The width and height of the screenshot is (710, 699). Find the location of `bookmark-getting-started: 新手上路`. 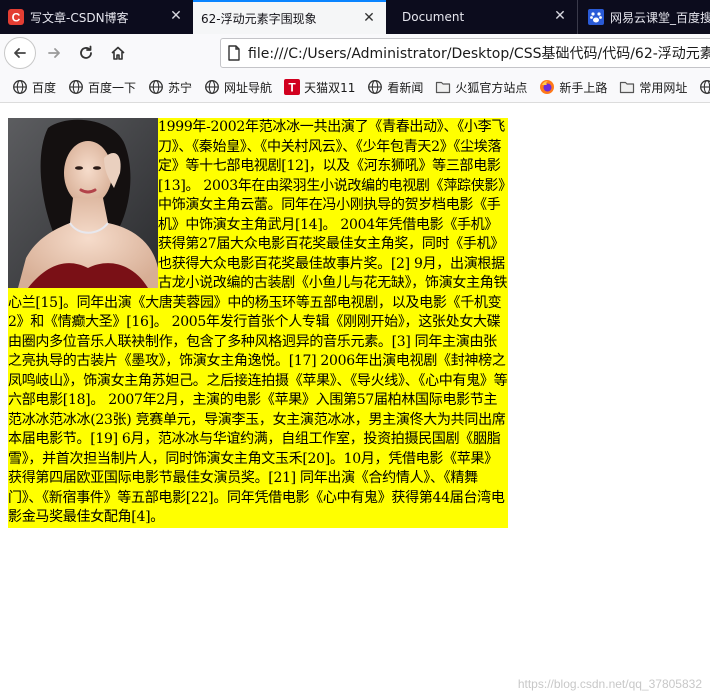

bookmark-getting-started: 新手上路 is located at coordinates (573, 87).